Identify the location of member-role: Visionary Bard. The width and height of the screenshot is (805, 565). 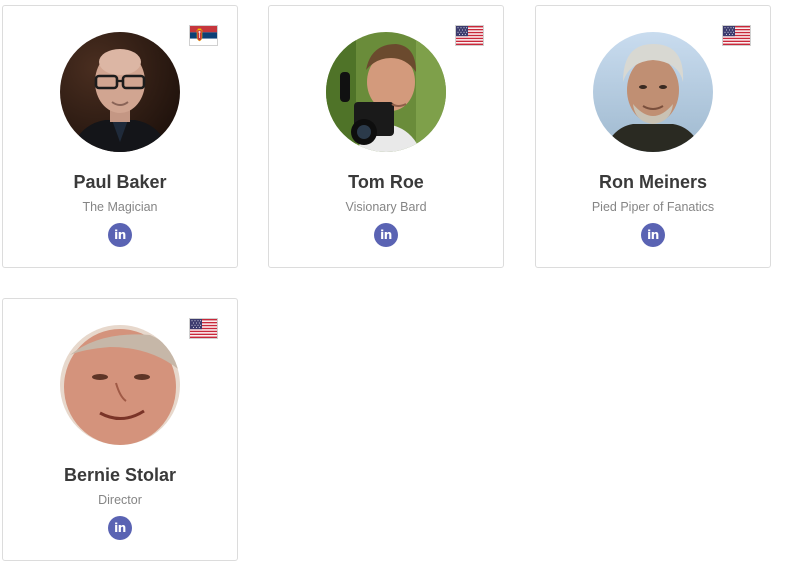
(386, 207).